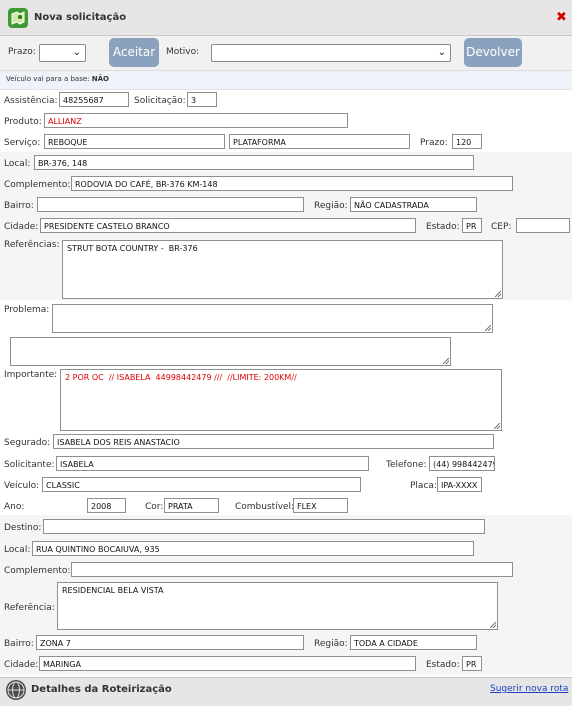 The height and width of the screenshot is (710, 572). What do you see at coordinates (29, 608) in the screenshot?
I see `referencia-label: Referência:` at bounding box center [29, 608].